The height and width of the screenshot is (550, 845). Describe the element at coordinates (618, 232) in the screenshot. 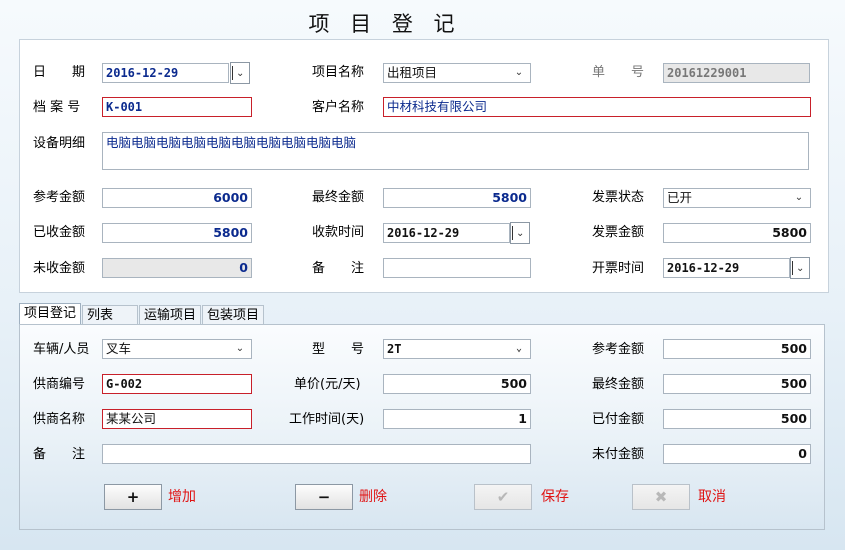

I see `invoice-amount-label: 发票金额` at that location.